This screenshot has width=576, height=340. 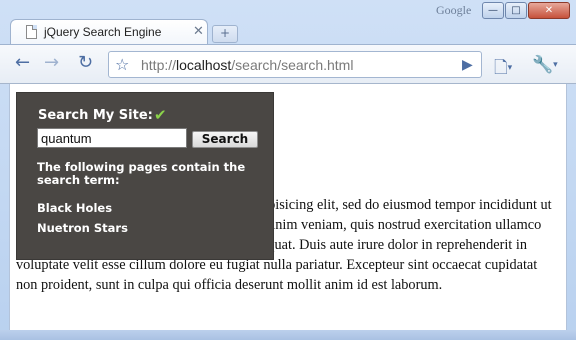 I want to click on window-bottom-frame, so click(x=288, y=335).